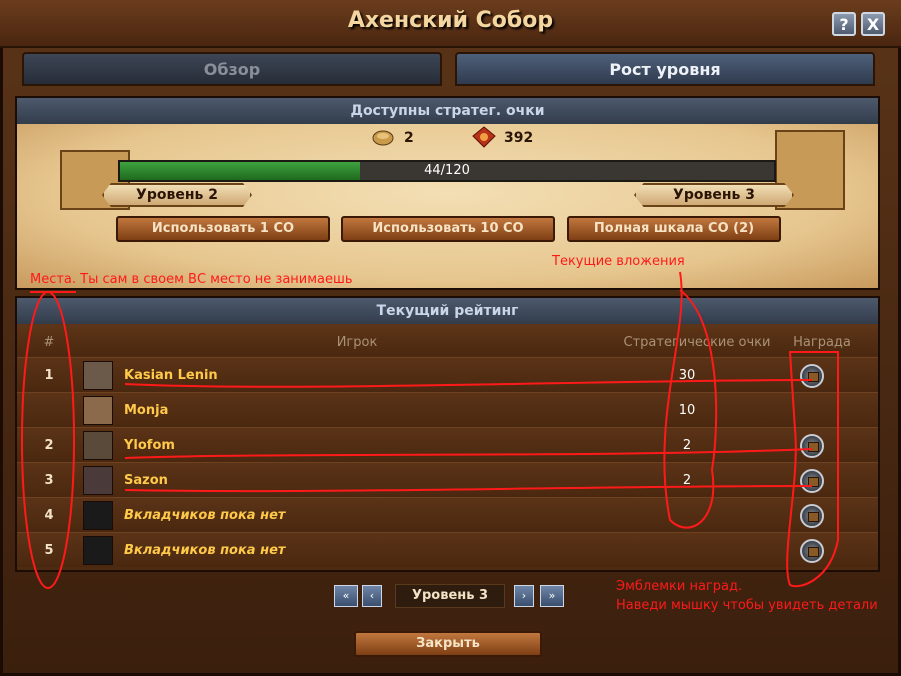 The height and width of the screenshot is (676, 901). Describe the element at coordinates (690, 400) in the screenshot. I see `points-circle` at that location.